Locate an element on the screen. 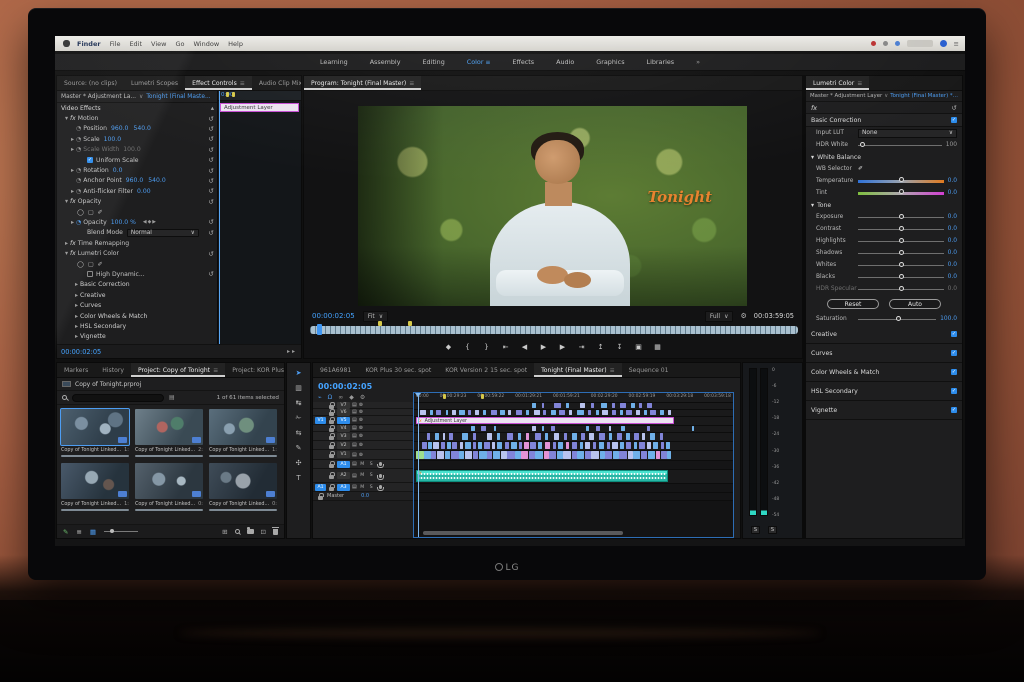  source-patch: V1 is located at coordinates (320, 420).